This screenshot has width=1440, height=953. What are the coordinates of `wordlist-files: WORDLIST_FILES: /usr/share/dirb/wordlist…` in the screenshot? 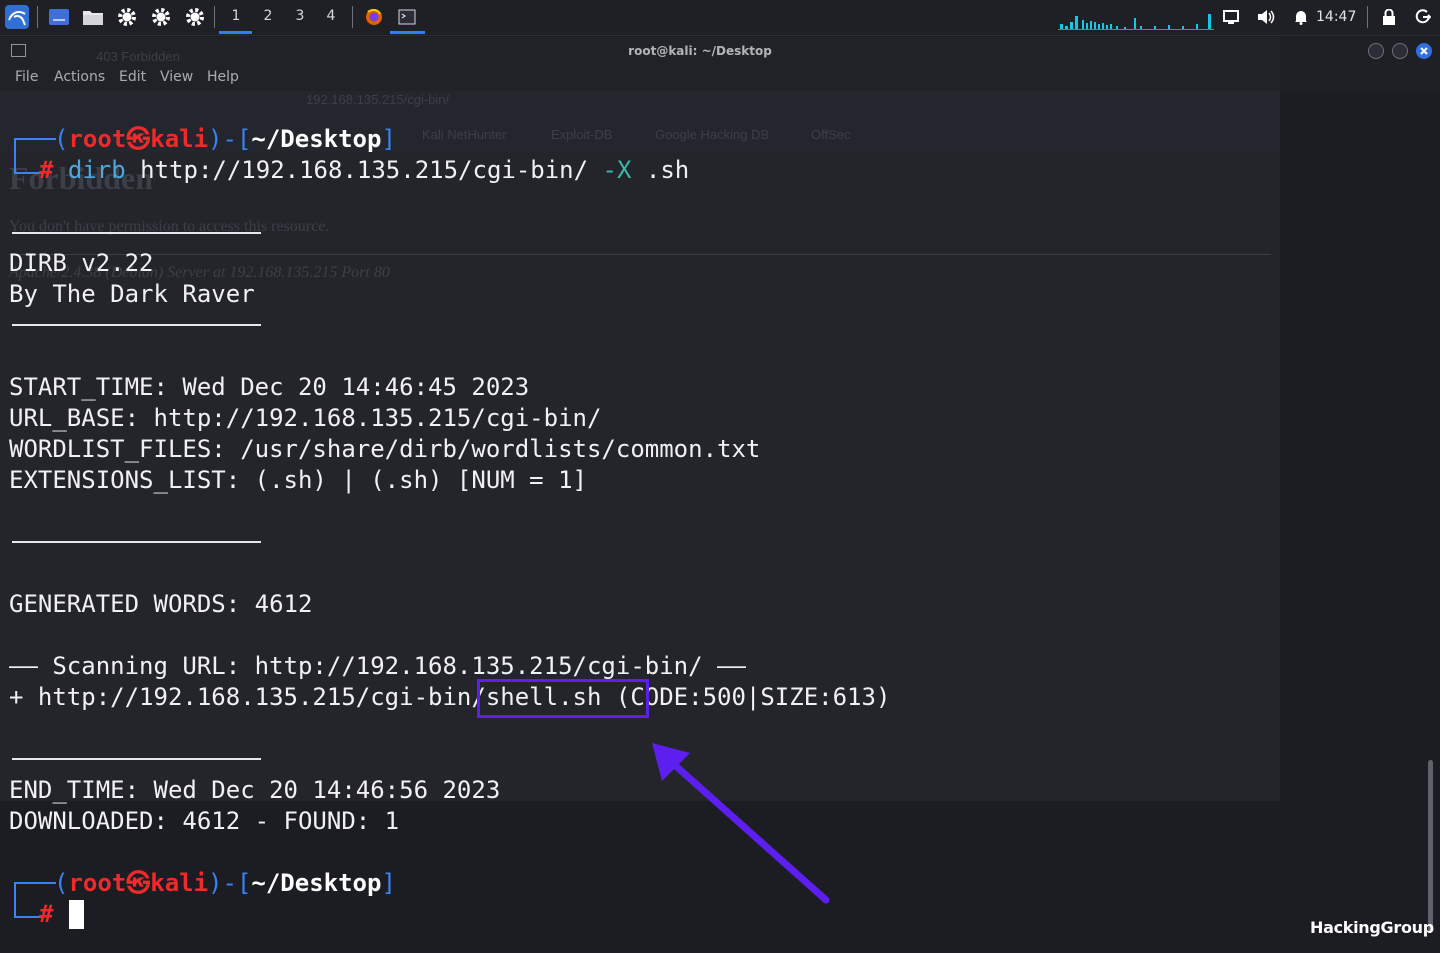 It's located at (385, 449).